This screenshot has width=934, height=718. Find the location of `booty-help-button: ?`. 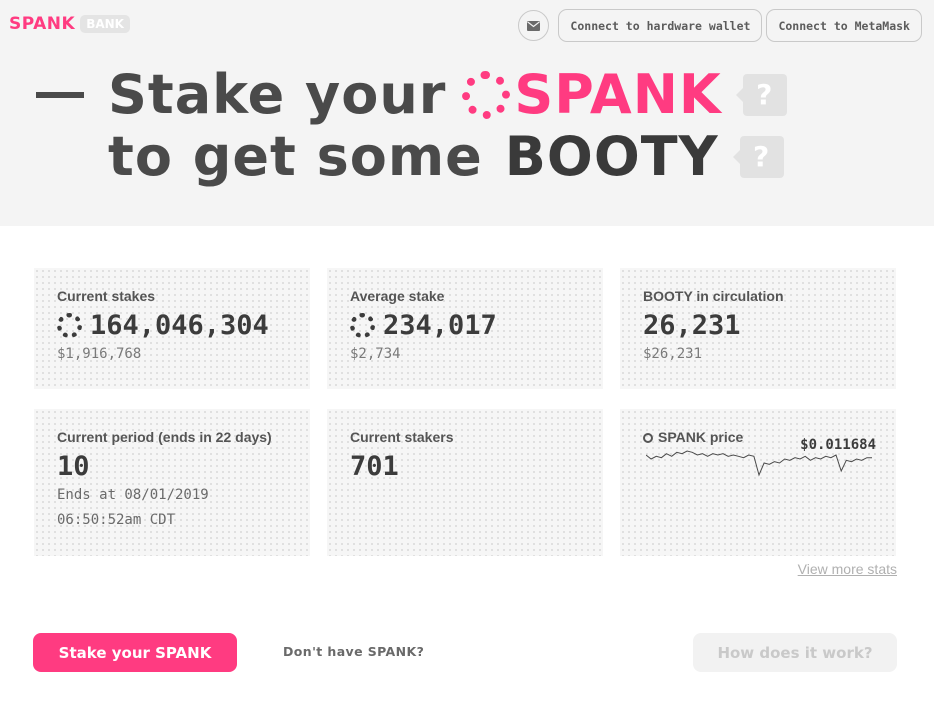

booty-help-button: ? is located at coordinates (758, 157).